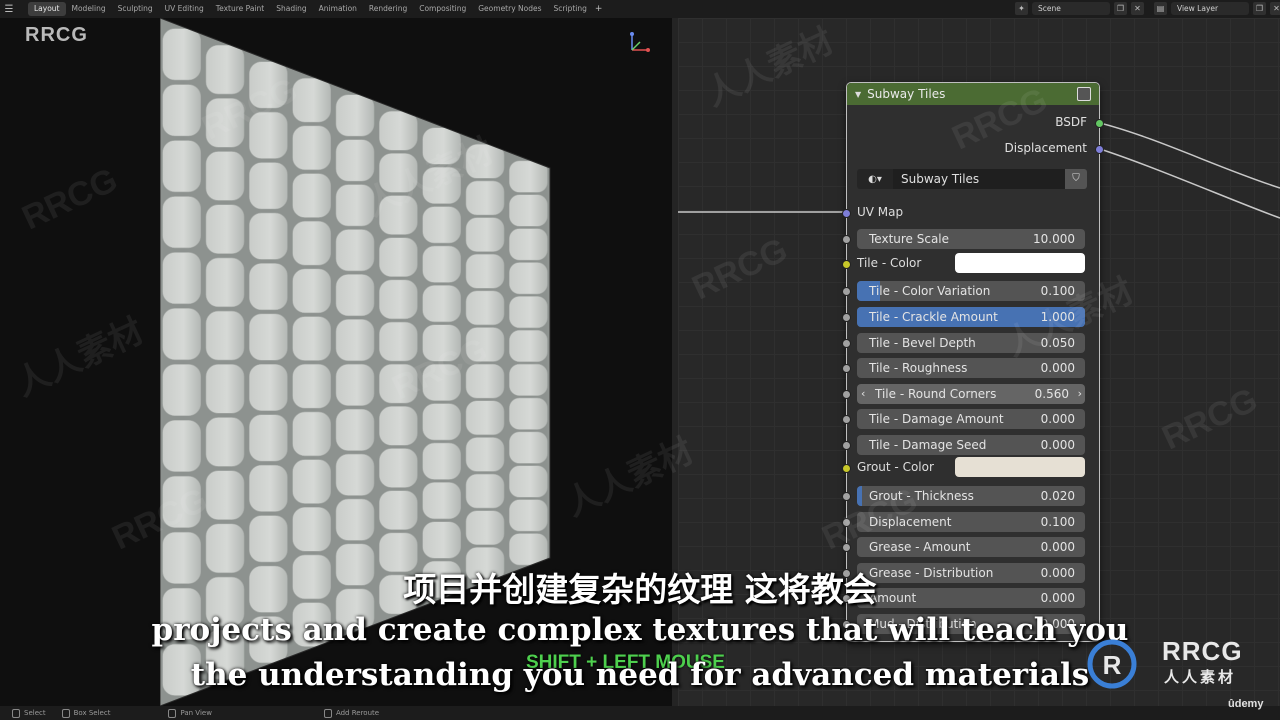 The height and width of the screenshot is (720, 1280). What do you see at coordinates (971, 368) in the screenshot?
I see `input-field-tile-roughness: Tile - Roughness 0.000` at bounding box center [971, 368].